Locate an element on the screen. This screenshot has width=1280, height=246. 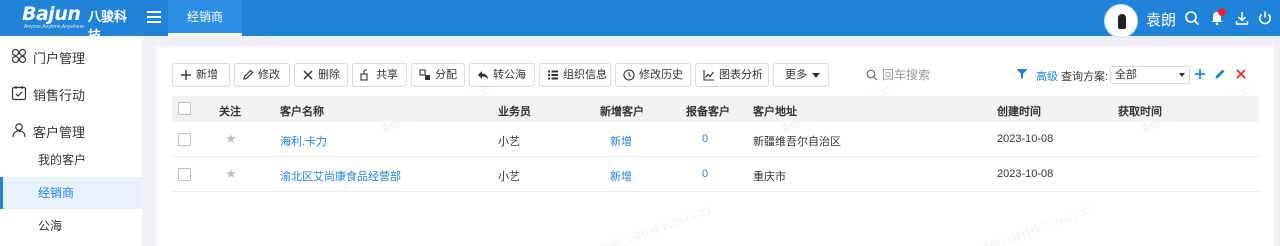
return-icon is located at coordinates (483, 75).